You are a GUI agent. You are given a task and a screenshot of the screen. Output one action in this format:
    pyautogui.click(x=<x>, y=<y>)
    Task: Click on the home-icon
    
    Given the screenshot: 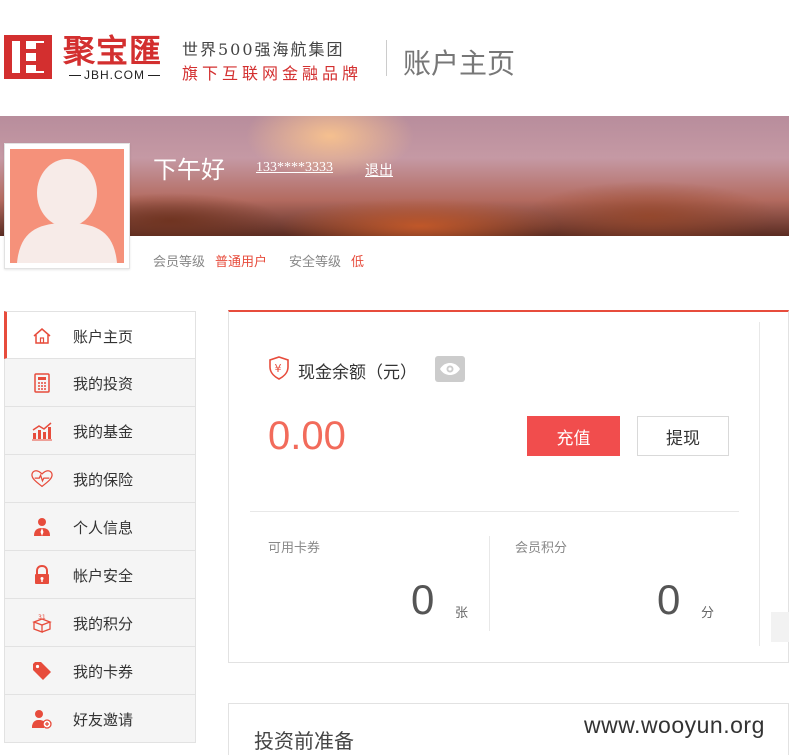 What is the action you would take?
    pyautogui.click(x=42, y=336)
    